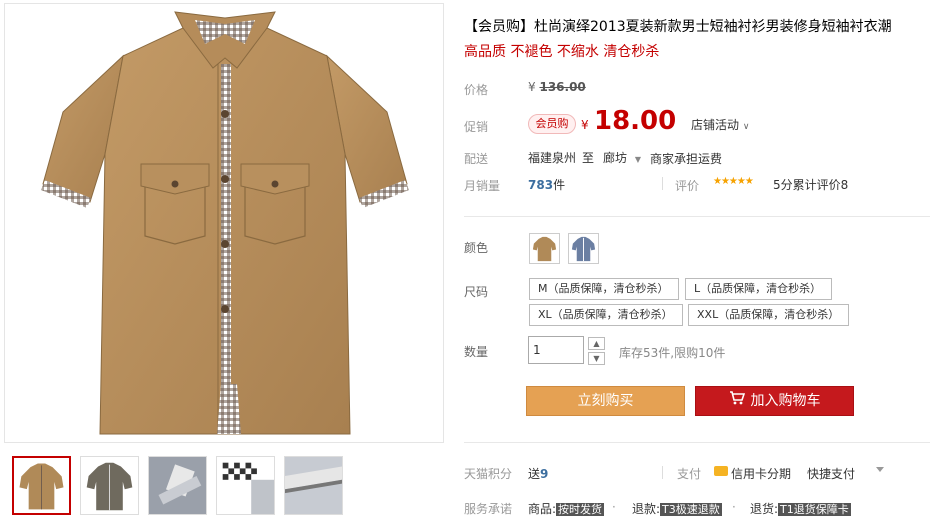 The width and height of the screenshot is (930, 526). What do you see at coordinates (715, 125) in the screenshot?
I see `shop-activity-label: 店铺活动` at bounding box center [715, 125].